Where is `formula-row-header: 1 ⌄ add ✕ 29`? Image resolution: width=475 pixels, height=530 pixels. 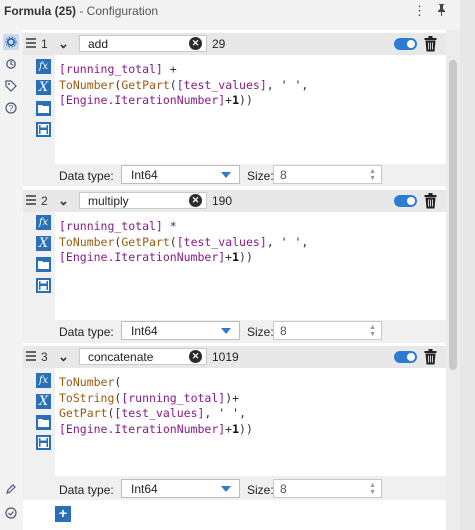
formula-row-header: 1 ⌄ add ✕ 29 is located at coordinates (234, 44).